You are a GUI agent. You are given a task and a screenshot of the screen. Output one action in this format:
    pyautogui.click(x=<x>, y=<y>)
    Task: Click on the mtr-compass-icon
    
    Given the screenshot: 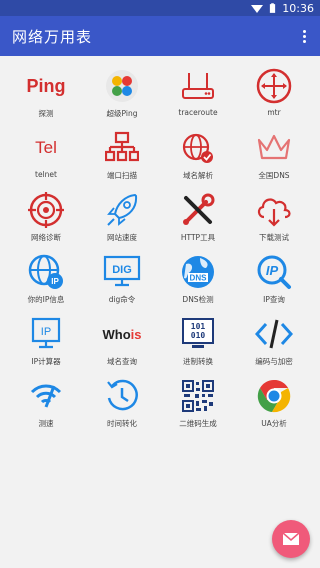 What is the action you would take?
    pyautogui.click(x=274, y=86)
    